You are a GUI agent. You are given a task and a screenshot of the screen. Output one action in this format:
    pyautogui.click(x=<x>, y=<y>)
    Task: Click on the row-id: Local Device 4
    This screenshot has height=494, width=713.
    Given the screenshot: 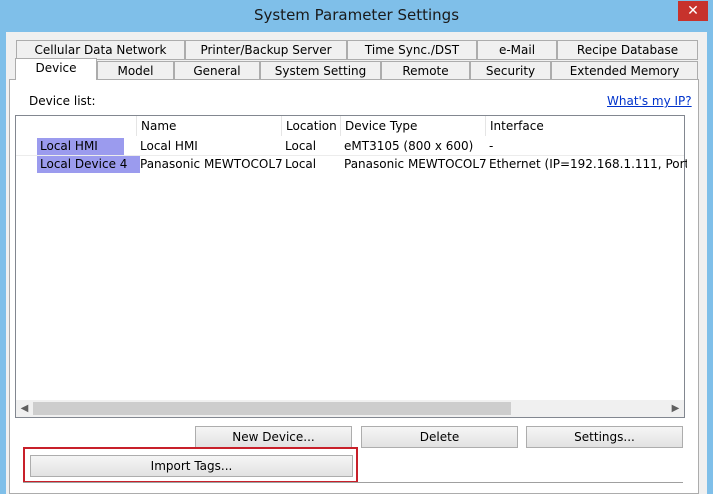 What is the action you would take?
    pyautogui.click(x=88, y=164)
    